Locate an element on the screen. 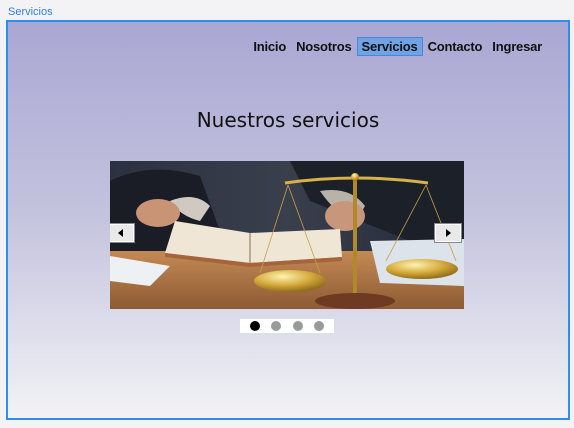 Image resolution: width=574 pixels, height=428 pixels. nav-item-nosotros: Nosotros is located at coordinates (323, 46).